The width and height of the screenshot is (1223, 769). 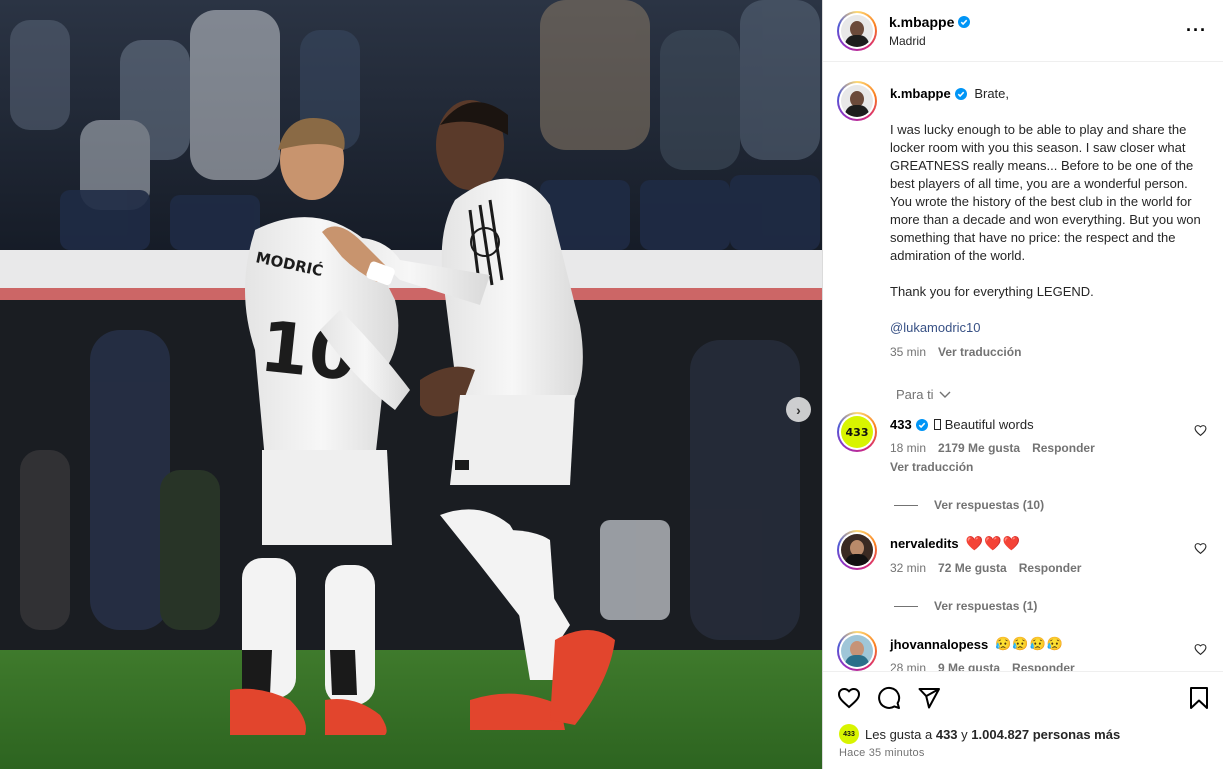 What do you see at coordinates (908, 568) in the screenshot?
I see `comment-time: 32 min` at bounding box center [908, 568].